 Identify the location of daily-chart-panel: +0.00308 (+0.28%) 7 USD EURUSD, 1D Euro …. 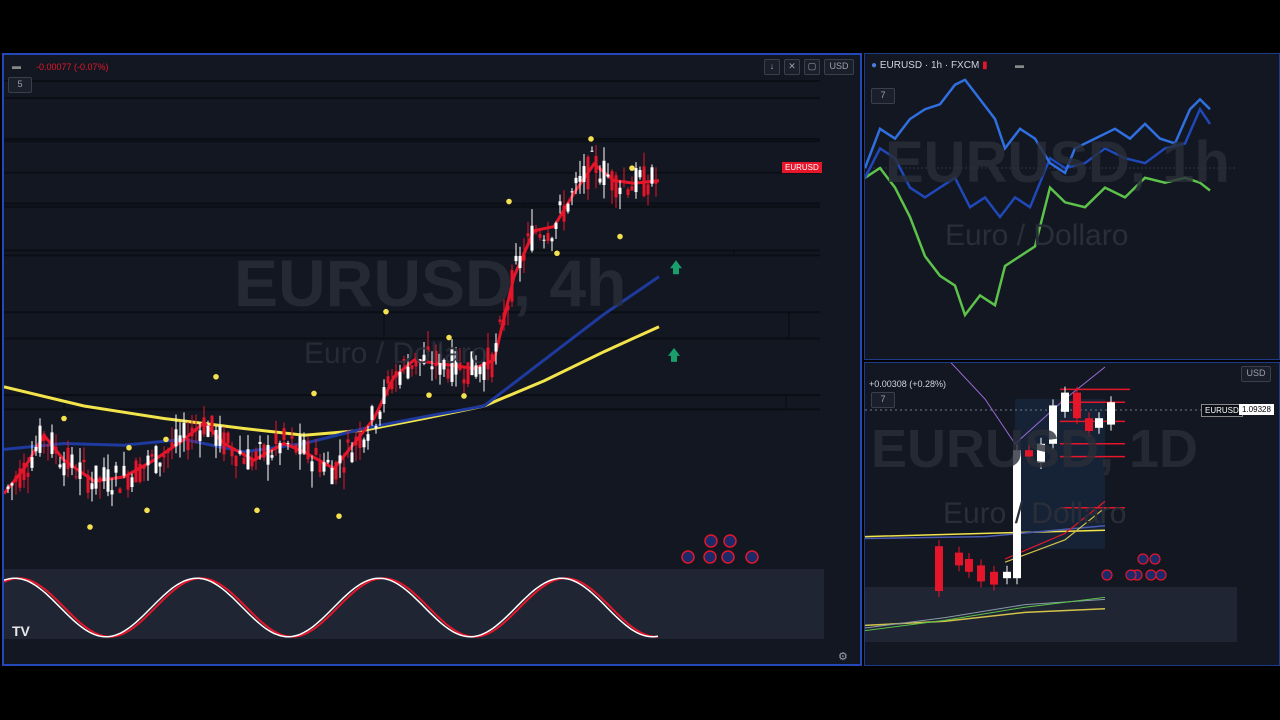
(1072, 514).